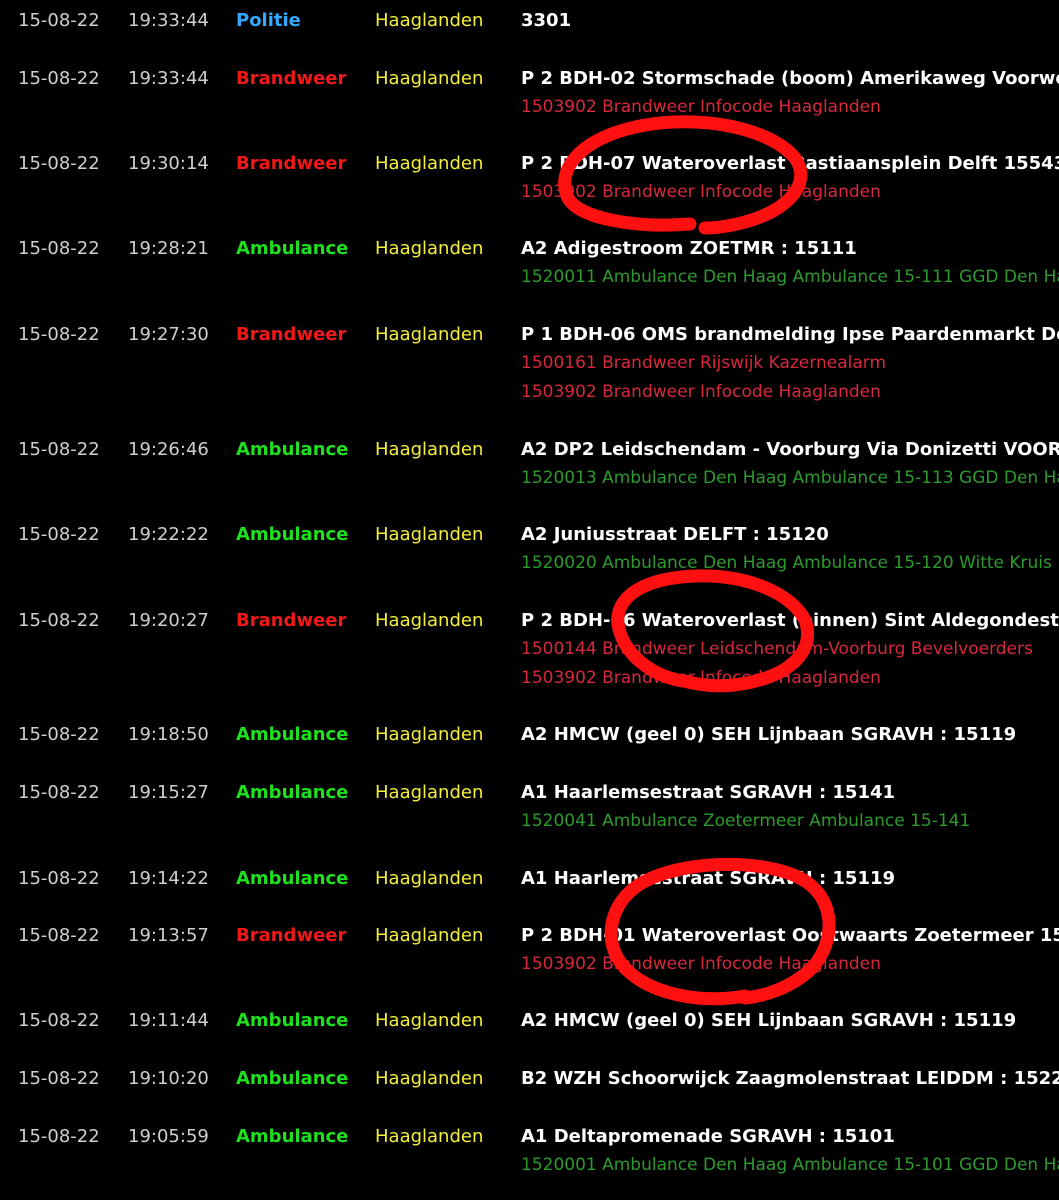 The image size is (1059, 1200). I want to click on row-time: 19:10:20, so click(168, 1078).